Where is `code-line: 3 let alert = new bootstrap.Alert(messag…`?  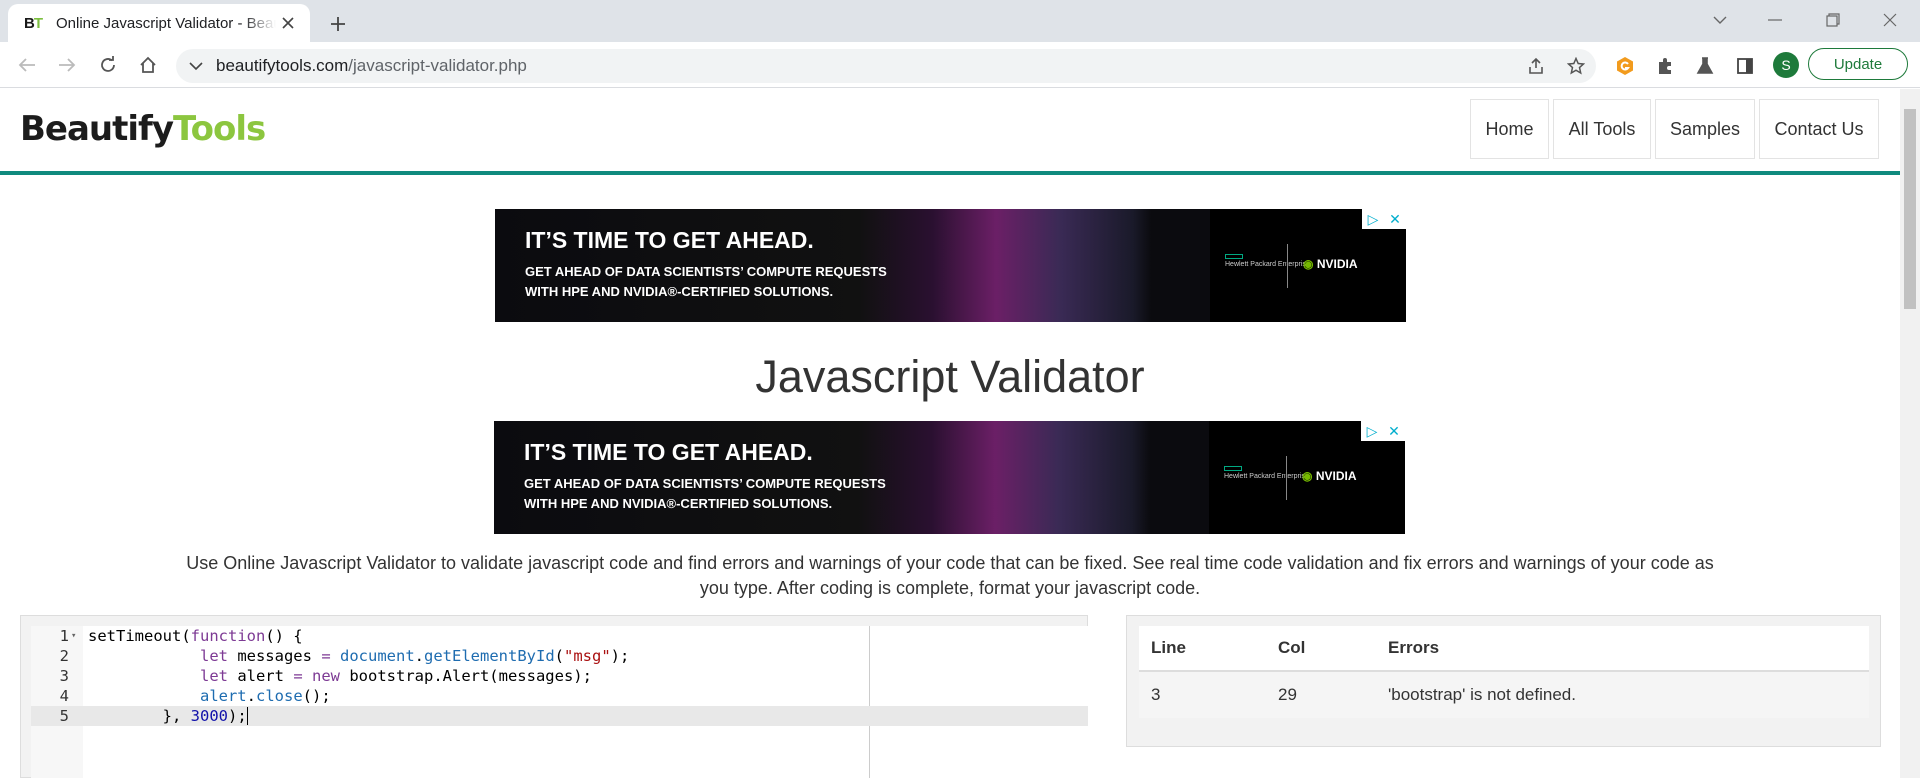
code-line: 3 let alert = new bootstrap.Alert(messag… is located at coordinates (559, 676).